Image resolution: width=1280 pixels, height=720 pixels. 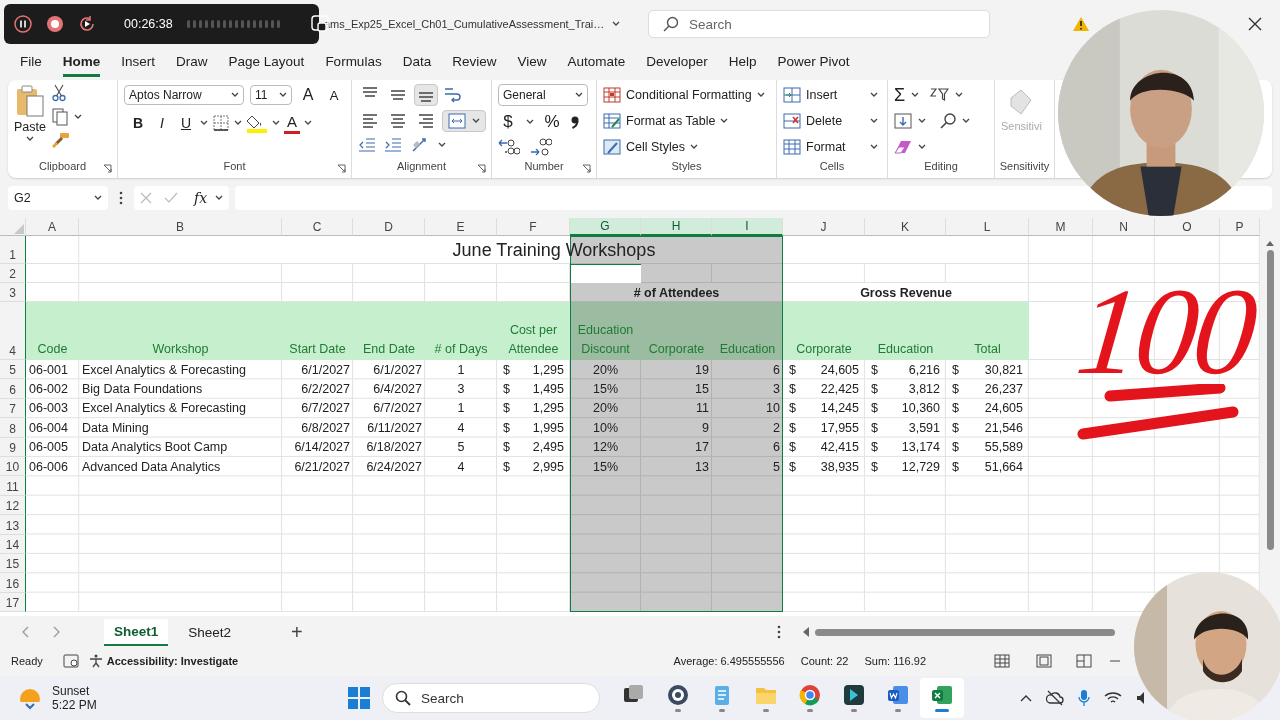 I want to click on accessibility-status: Accessibility: Investigate, so click(x=172, y=661).